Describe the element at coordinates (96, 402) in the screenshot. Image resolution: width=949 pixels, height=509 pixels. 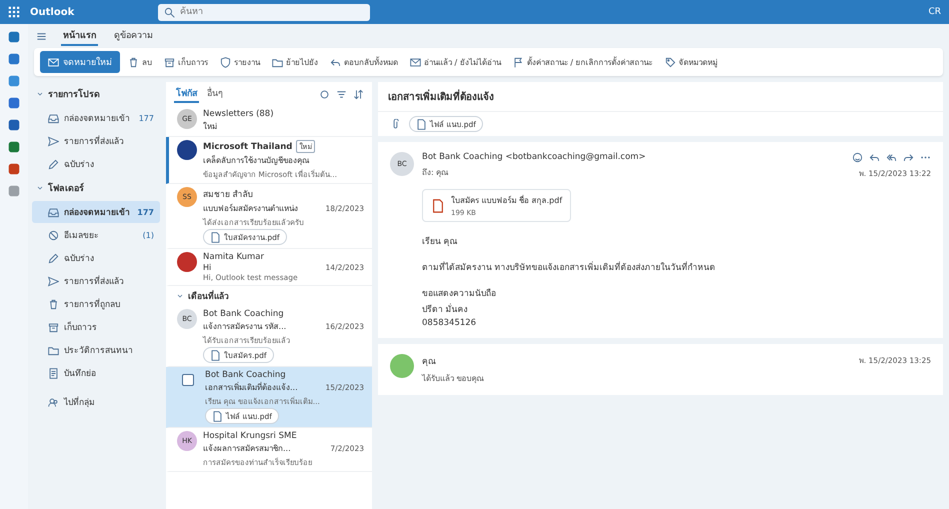
I see `groups-link: ไปที่กลุ่ม` at that location.